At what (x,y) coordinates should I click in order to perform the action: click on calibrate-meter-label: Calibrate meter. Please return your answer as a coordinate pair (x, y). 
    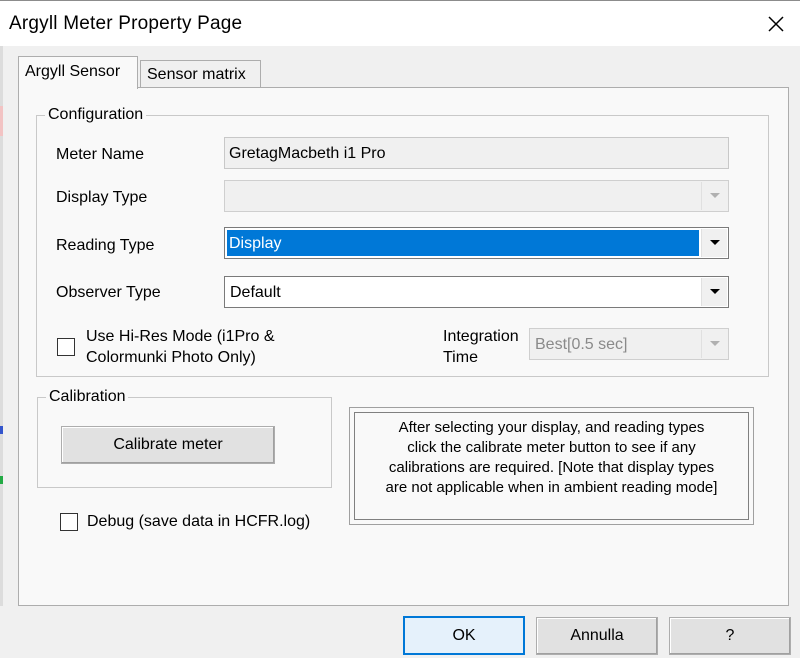
    Looking at the image, I should click on (168, 444).